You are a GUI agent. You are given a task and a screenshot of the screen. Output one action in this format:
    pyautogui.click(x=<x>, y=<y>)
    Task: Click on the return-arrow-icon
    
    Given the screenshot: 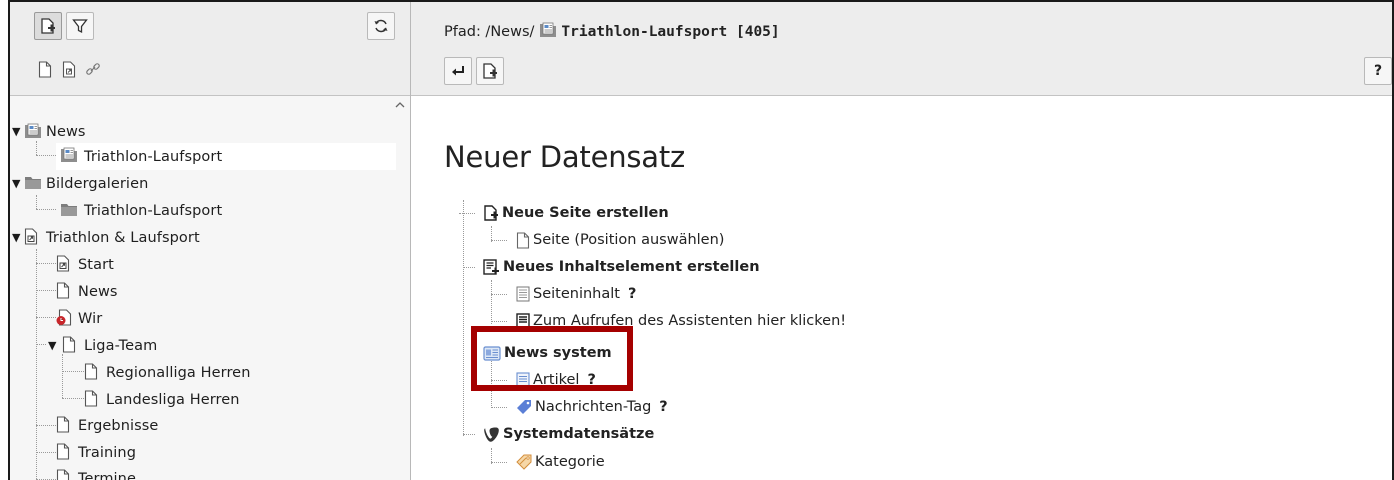 What is the action you would take?
    pyautogui.click(x=458, y=71)
    